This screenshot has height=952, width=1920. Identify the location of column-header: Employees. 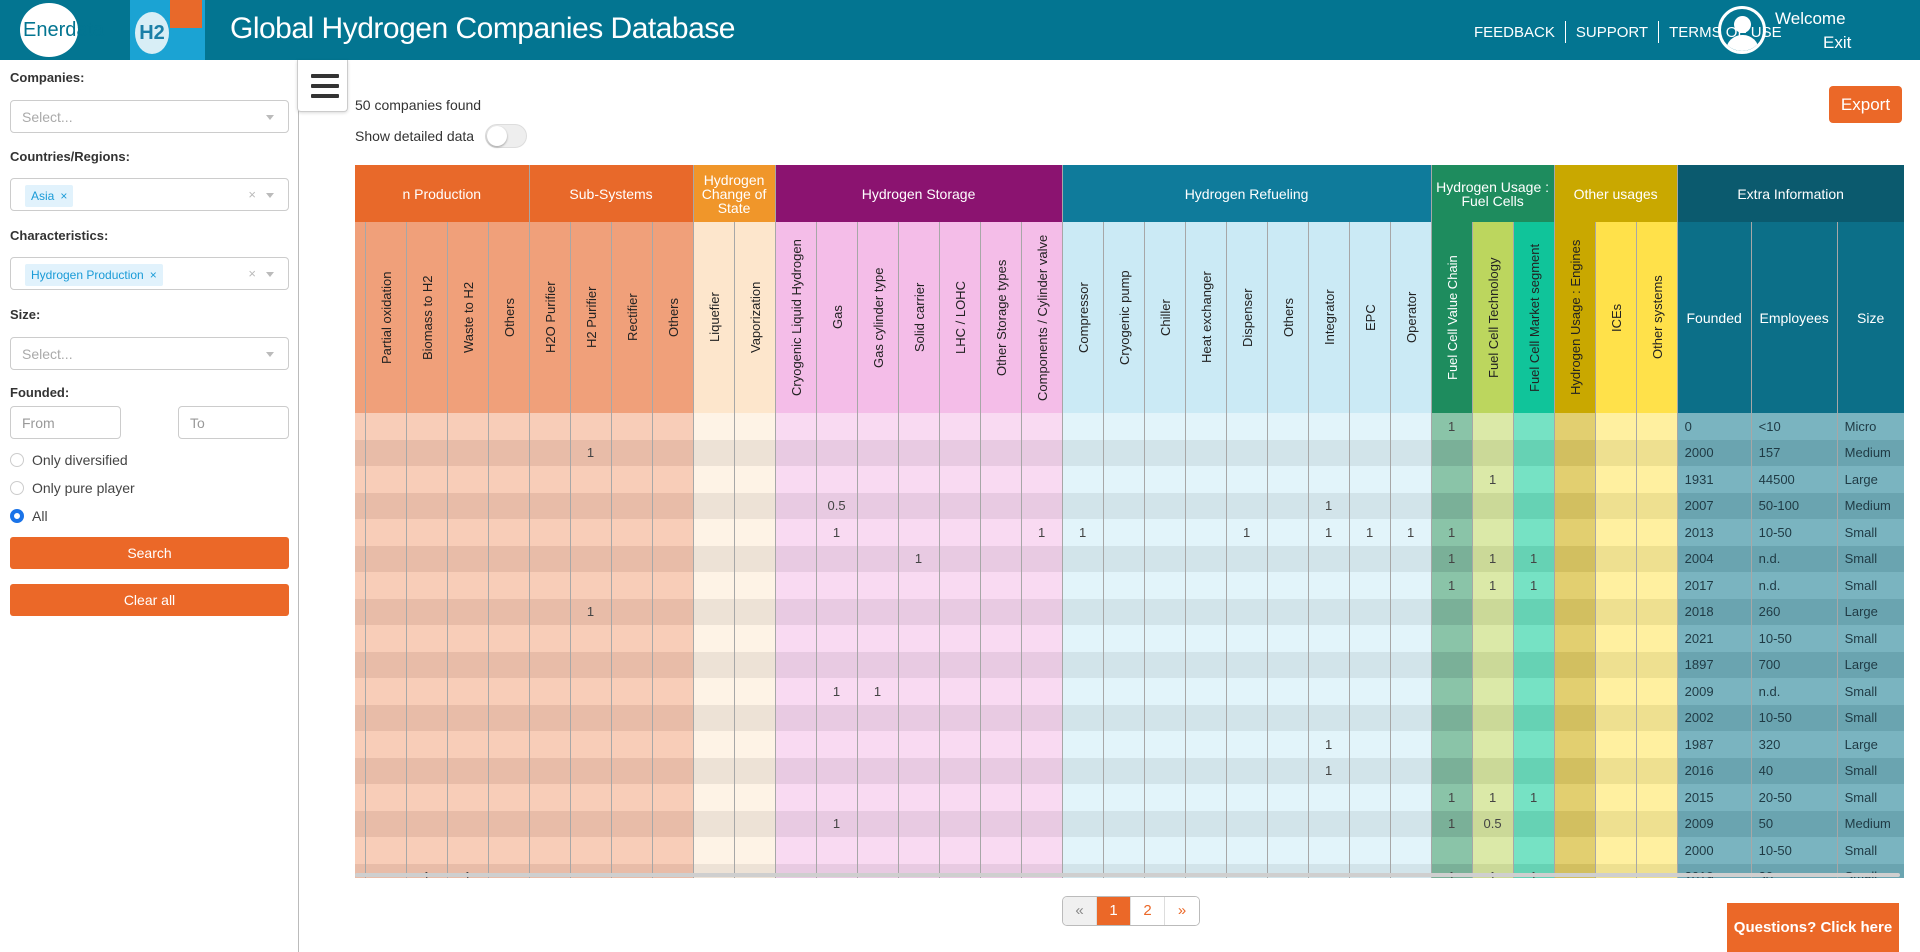
(1794, 317).